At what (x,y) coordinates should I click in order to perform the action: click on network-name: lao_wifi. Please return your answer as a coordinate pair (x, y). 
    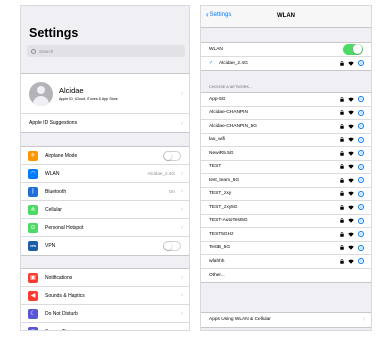
    Looking at the image, I should click on (217, 140).